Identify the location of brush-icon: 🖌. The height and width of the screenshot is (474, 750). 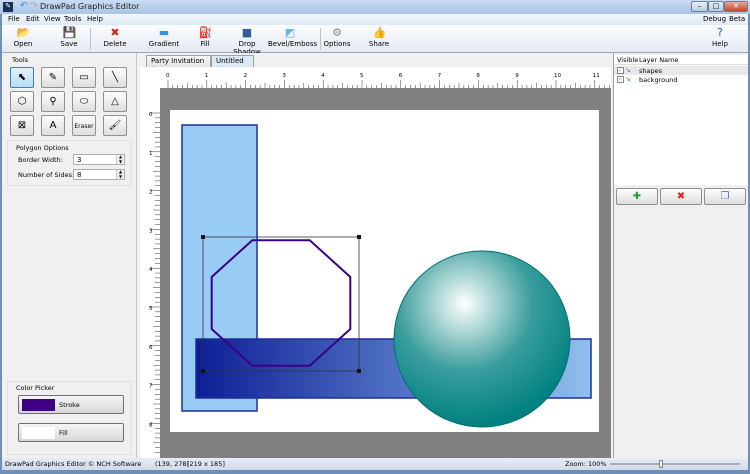
(115, 125).